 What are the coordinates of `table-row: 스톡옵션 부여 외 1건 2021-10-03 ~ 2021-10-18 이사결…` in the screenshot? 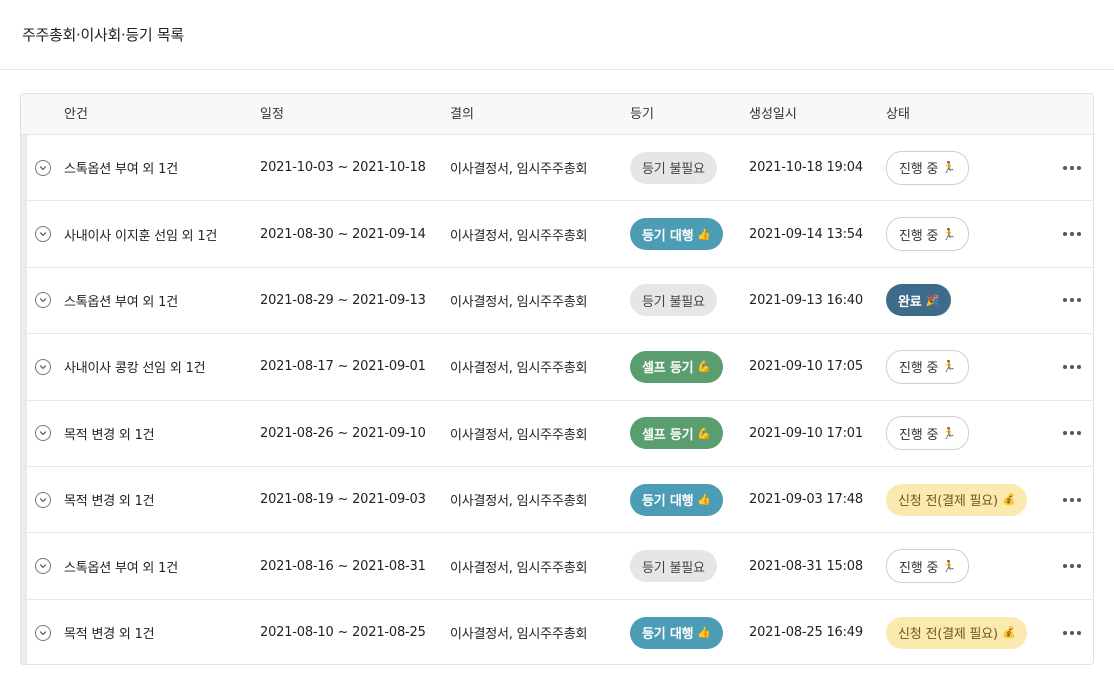 It's located at (557, 168).